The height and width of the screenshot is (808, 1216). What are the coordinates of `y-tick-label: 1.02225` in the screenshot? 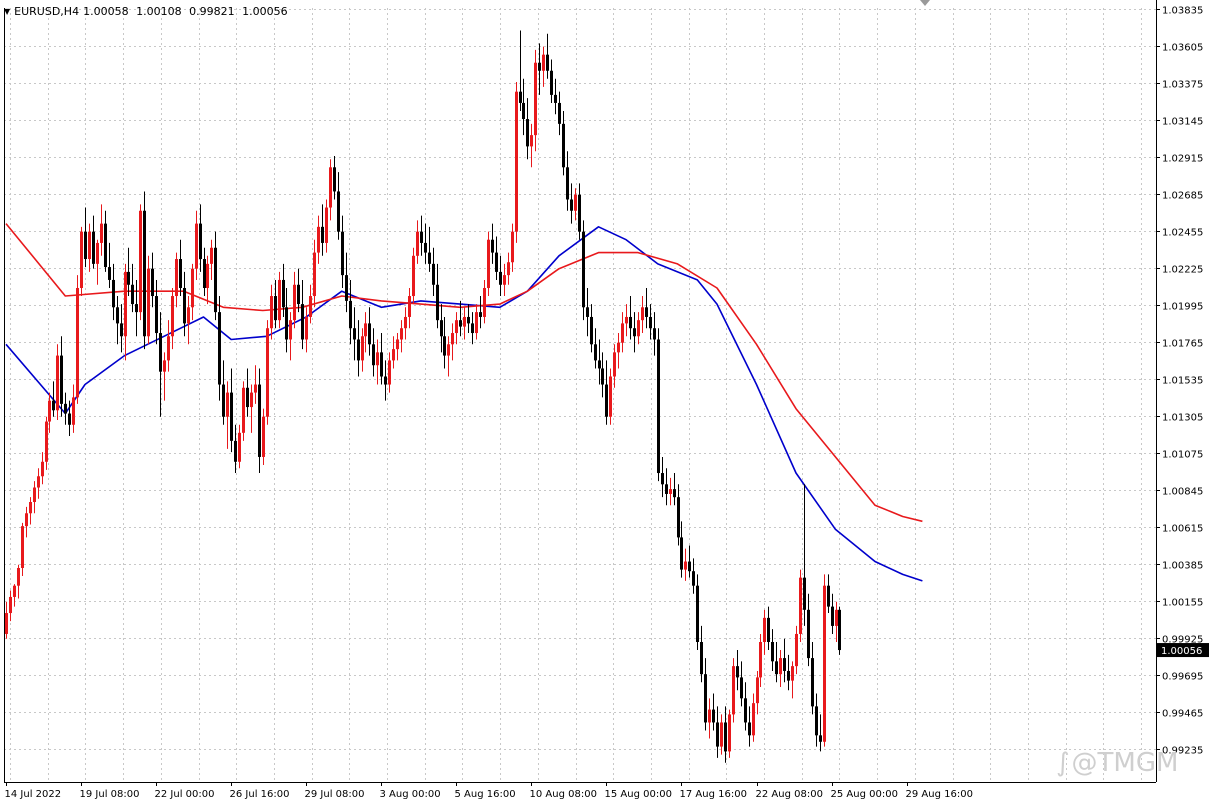 It's located at (1182, 270).